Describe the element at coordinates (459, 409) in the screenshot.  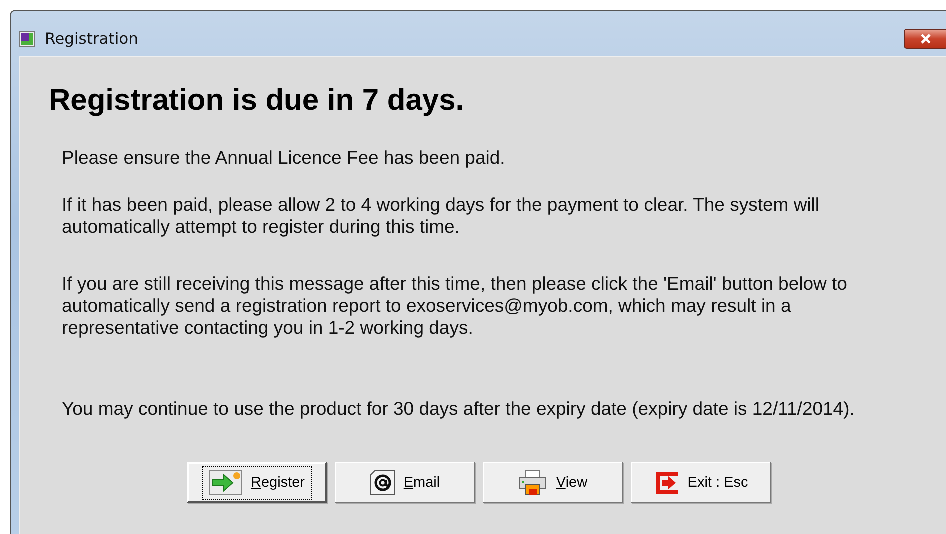
I see `message-text: You may continue to use the product for 30 days after the expiry date (expiry date is 12/11/2014).` at that location.